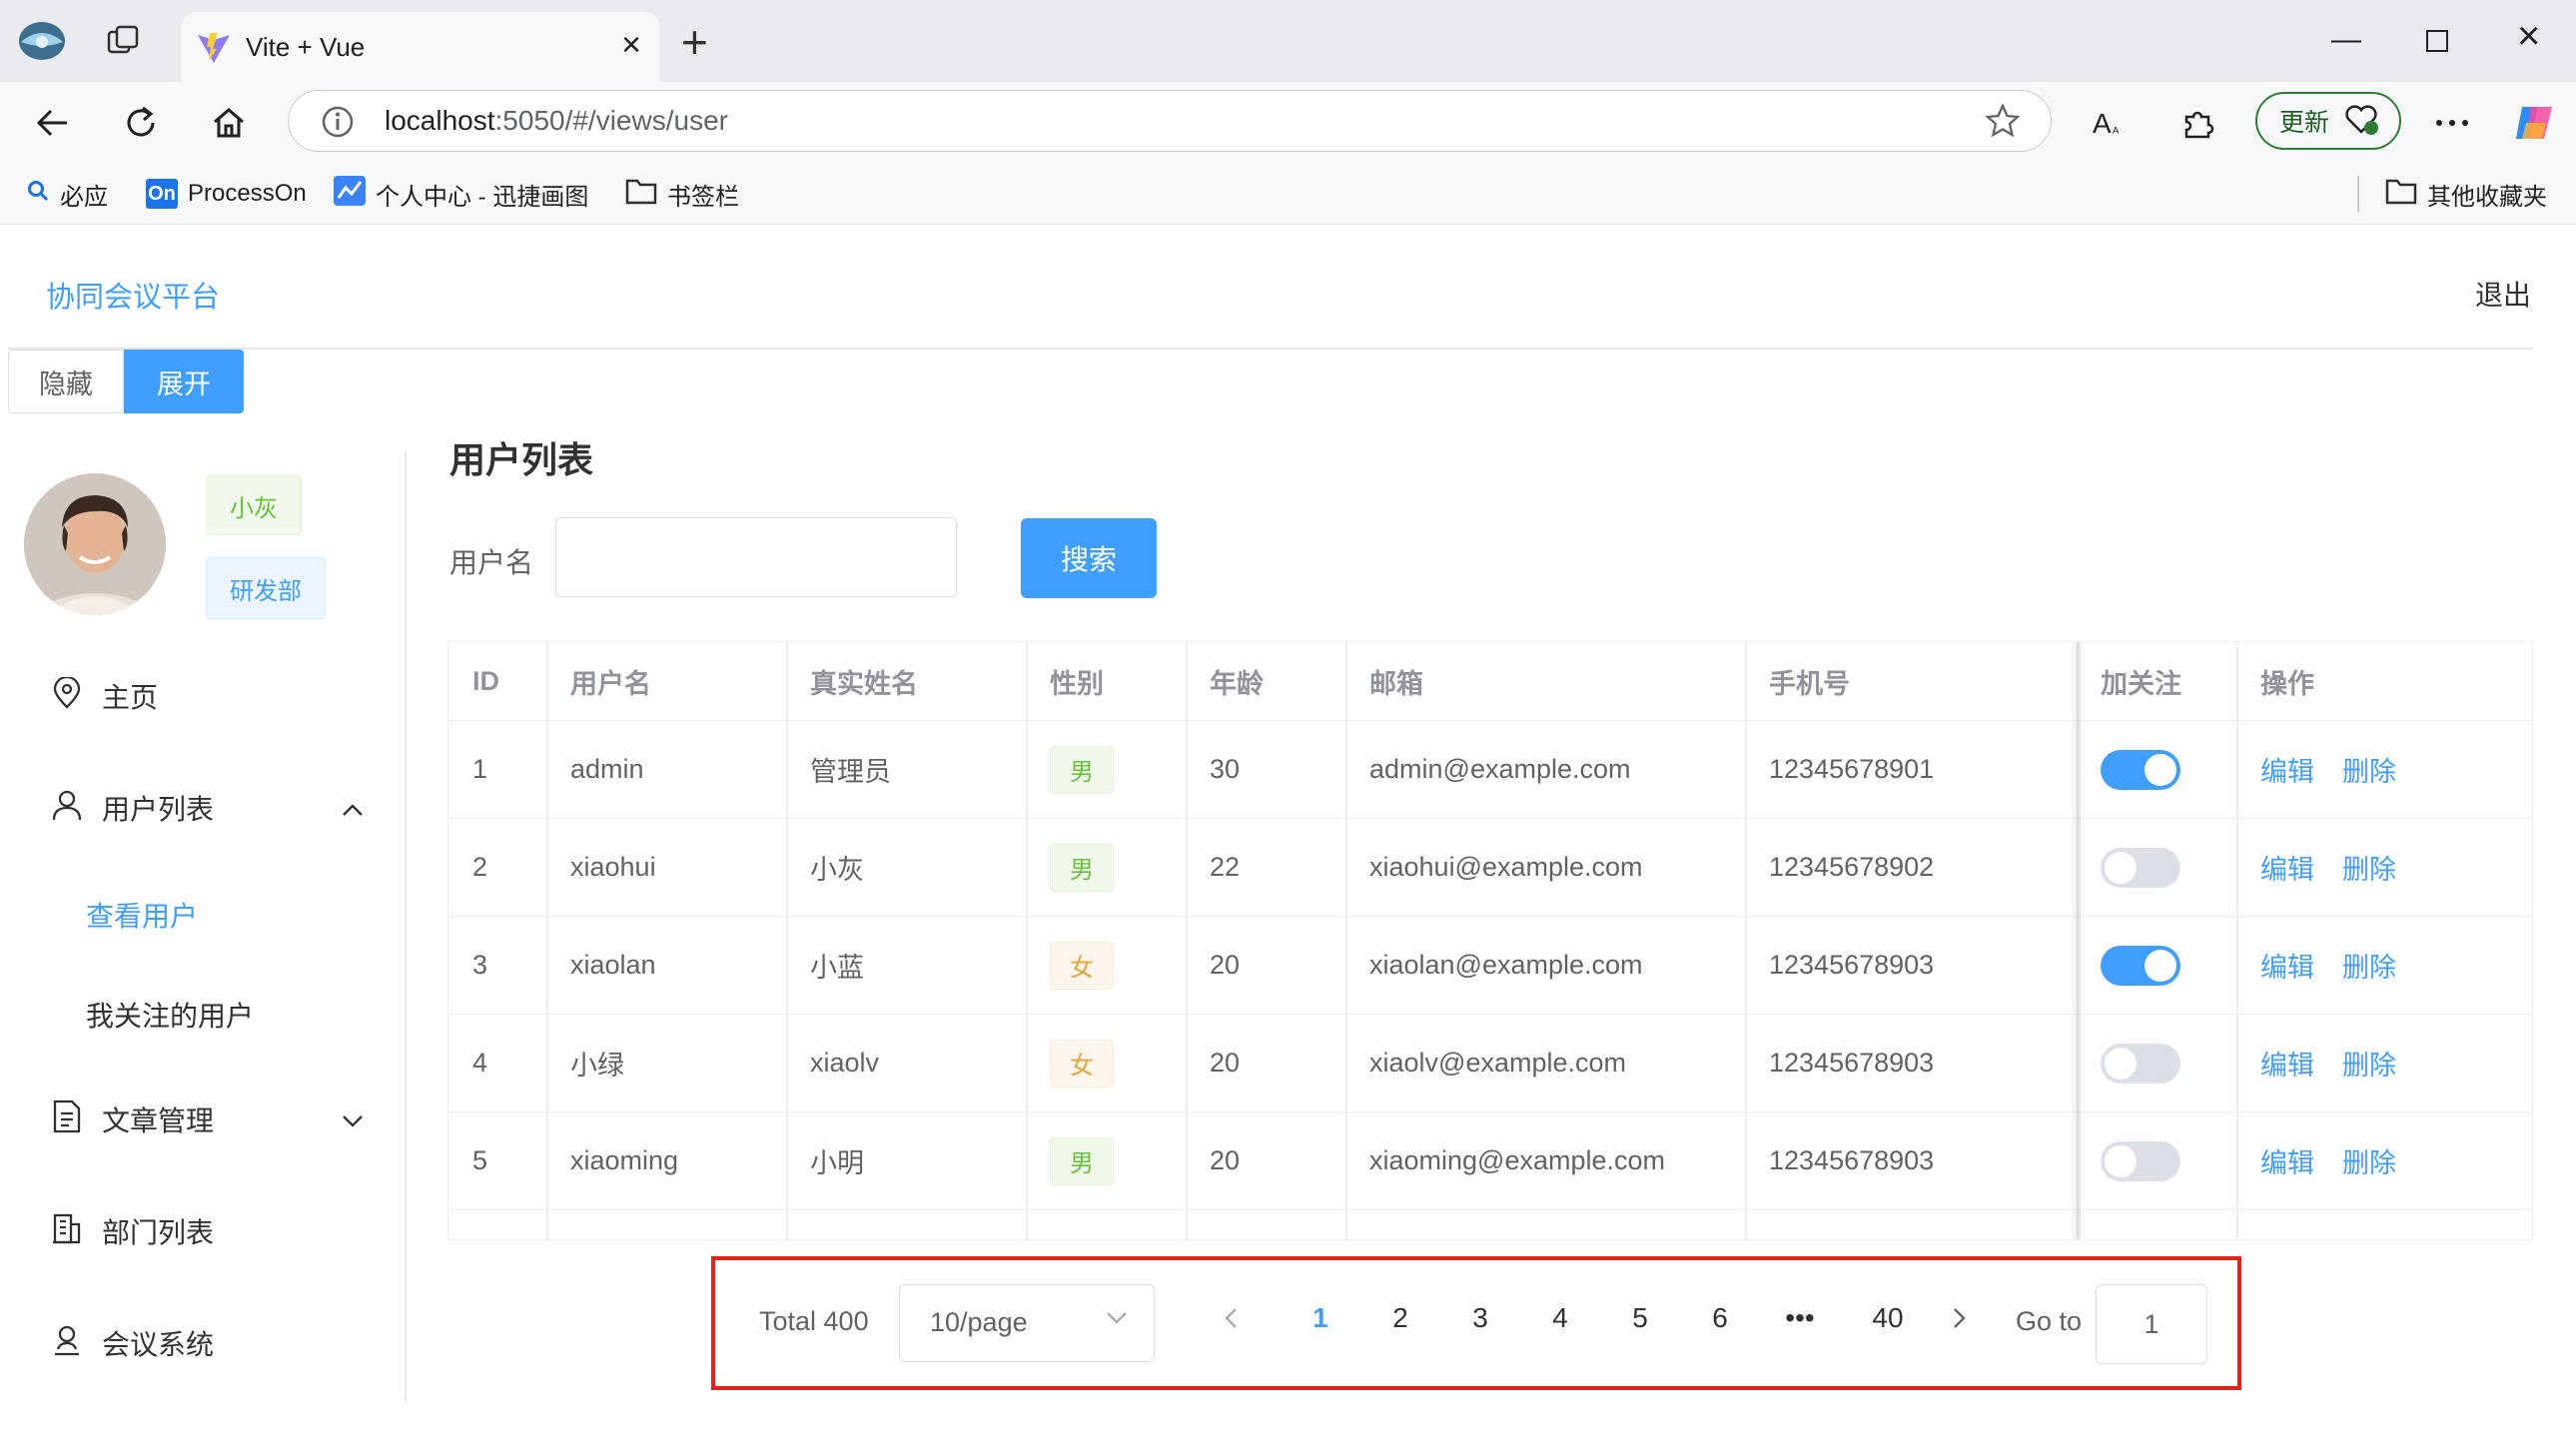 The image size is (2576, 1447). What do you see at coordinates (184, 381) in the screenshot?
I see `expand-sidebar-button: 展开` at bounding box center [184, 381].